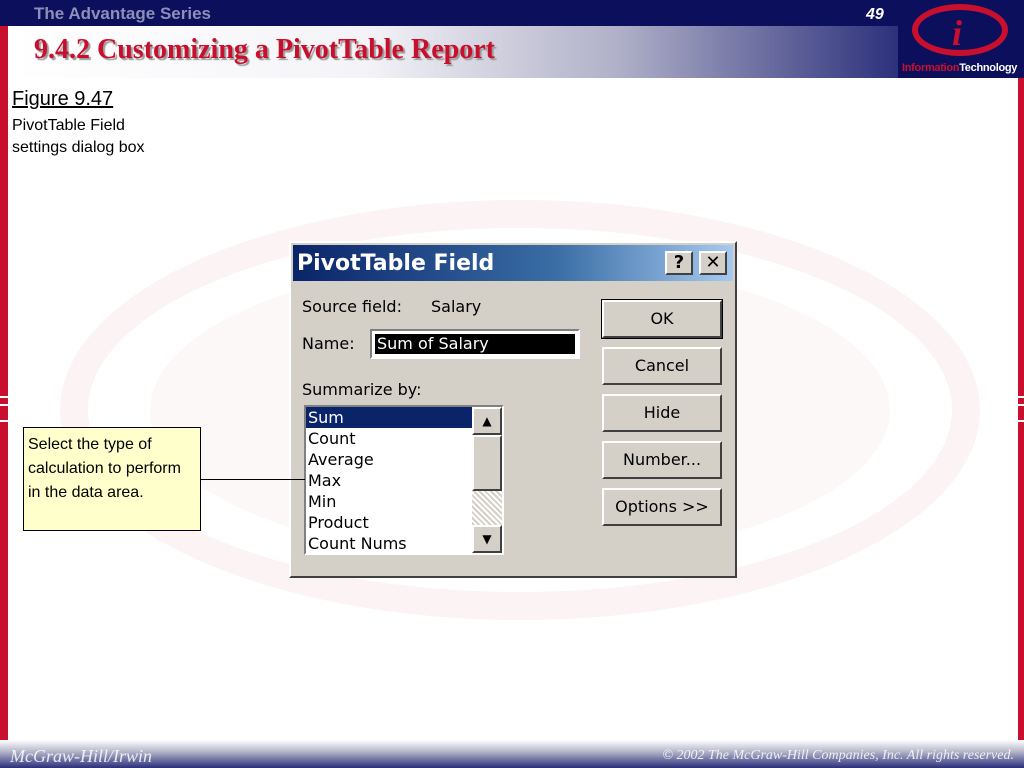  I want to click on list-item-max: Max, so click(390, 480).